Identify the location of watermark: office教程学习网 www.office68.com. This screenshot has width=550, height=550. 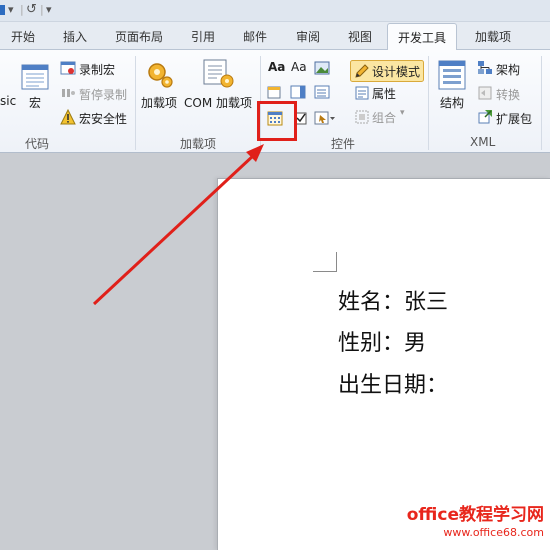
(475, 519).